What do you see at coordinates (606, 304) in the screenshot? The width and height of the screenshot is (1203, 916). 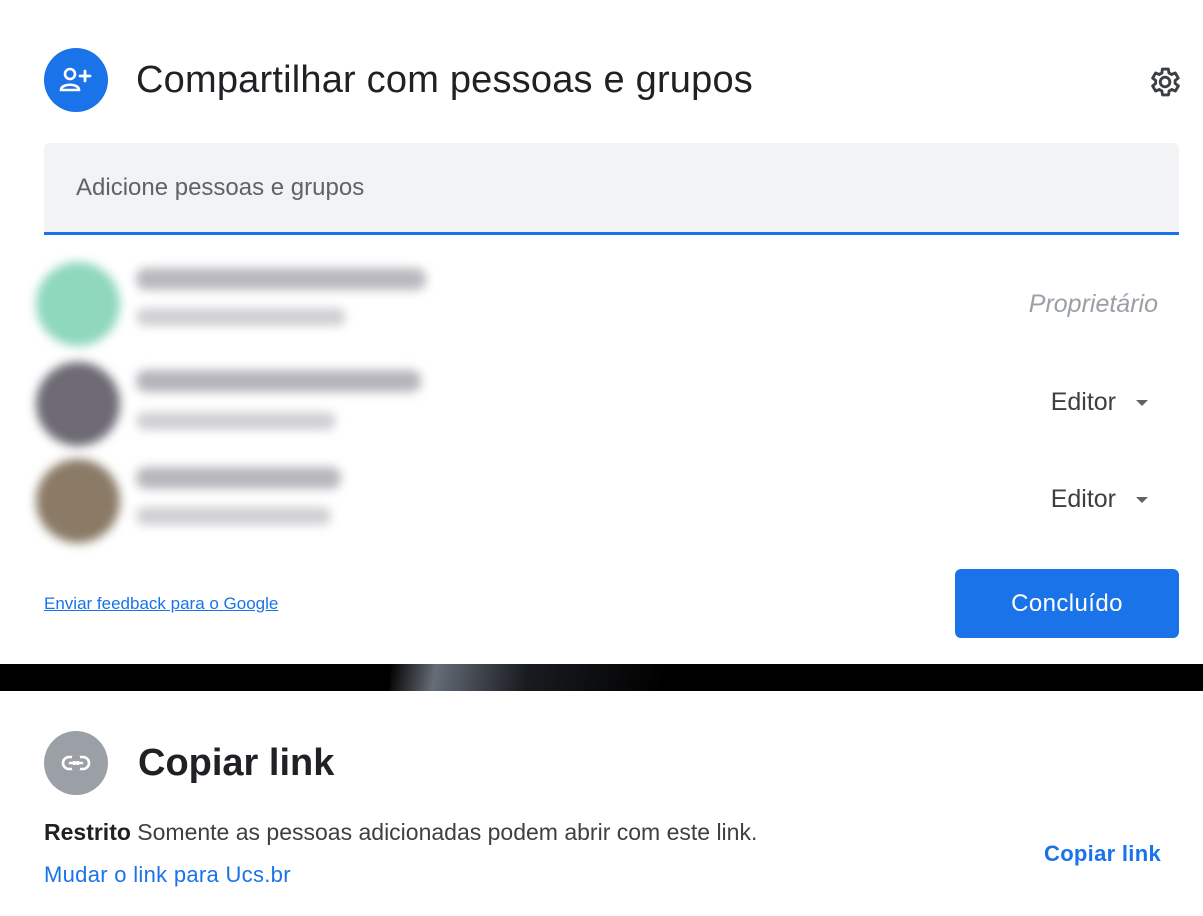 I see `person-row: Proprietário` at bounding box center [606, 304].